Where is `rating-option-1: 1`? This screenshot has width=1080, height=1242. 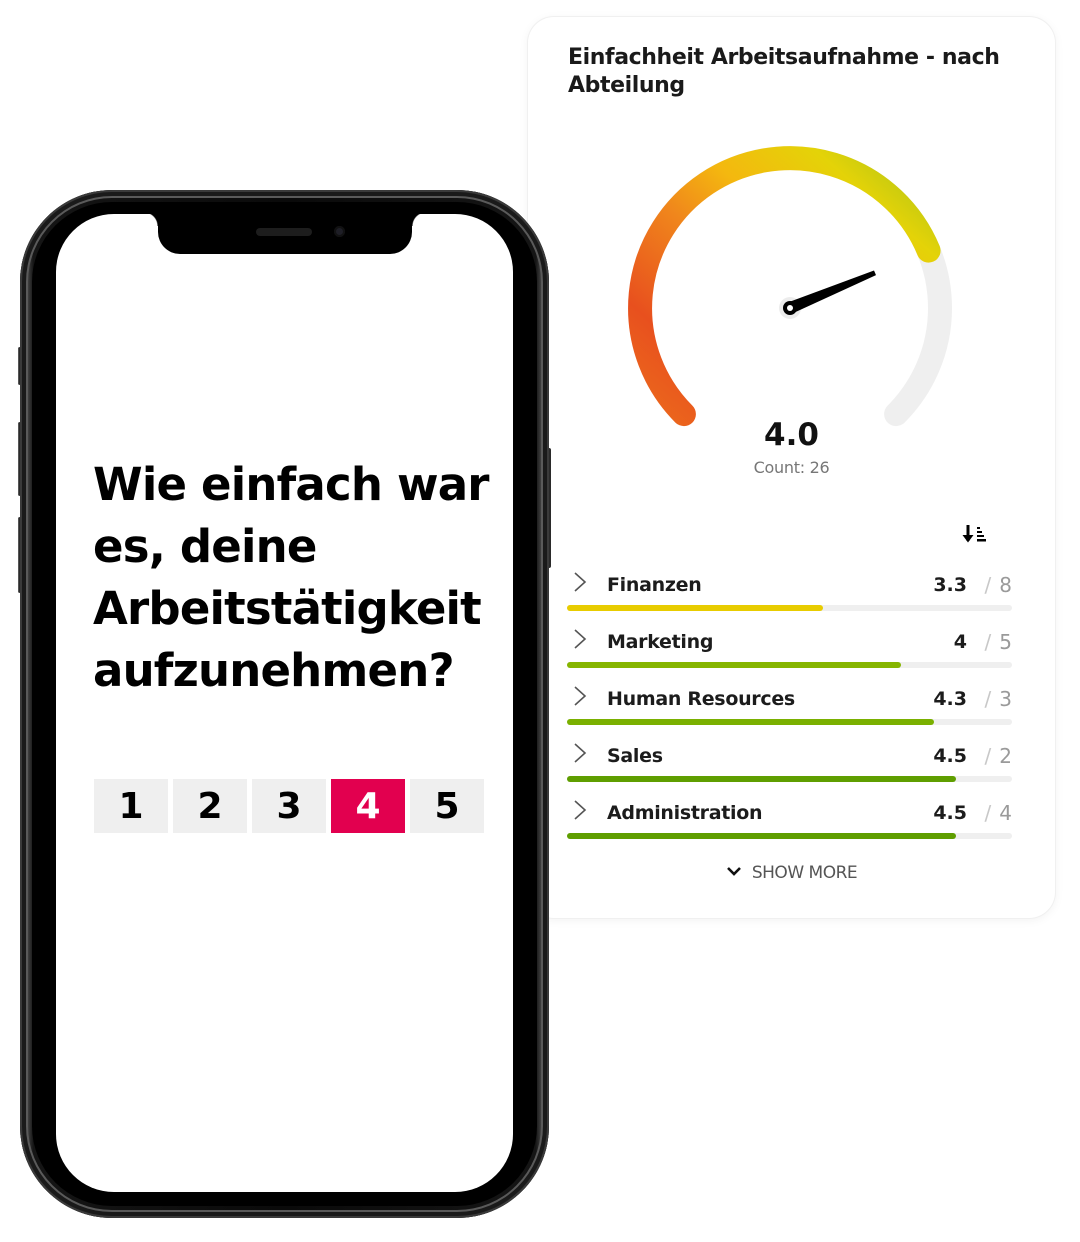
rating-option-1: 1 is located at coordinates (131, 806).